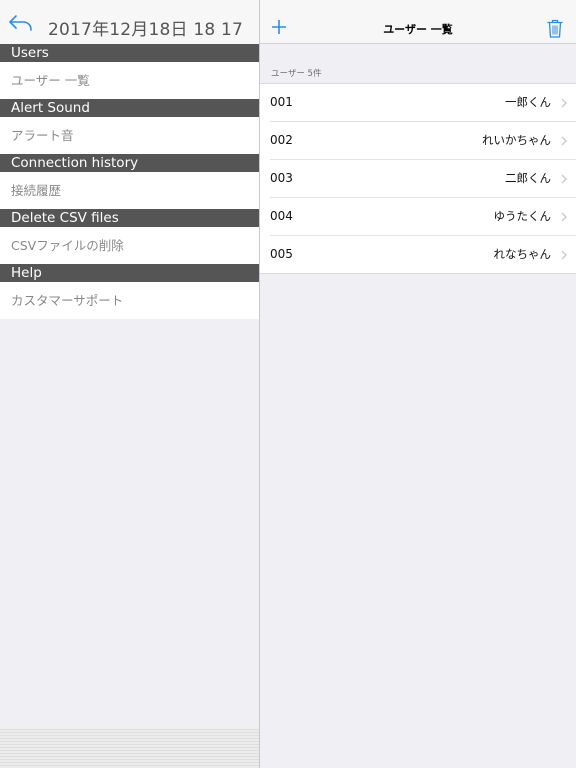 This screenshot has height=768, width=576. What do you see at coordinates (281, 140) in the screenshot?
I see `user-id: 002` at bounding box center [281, 140].